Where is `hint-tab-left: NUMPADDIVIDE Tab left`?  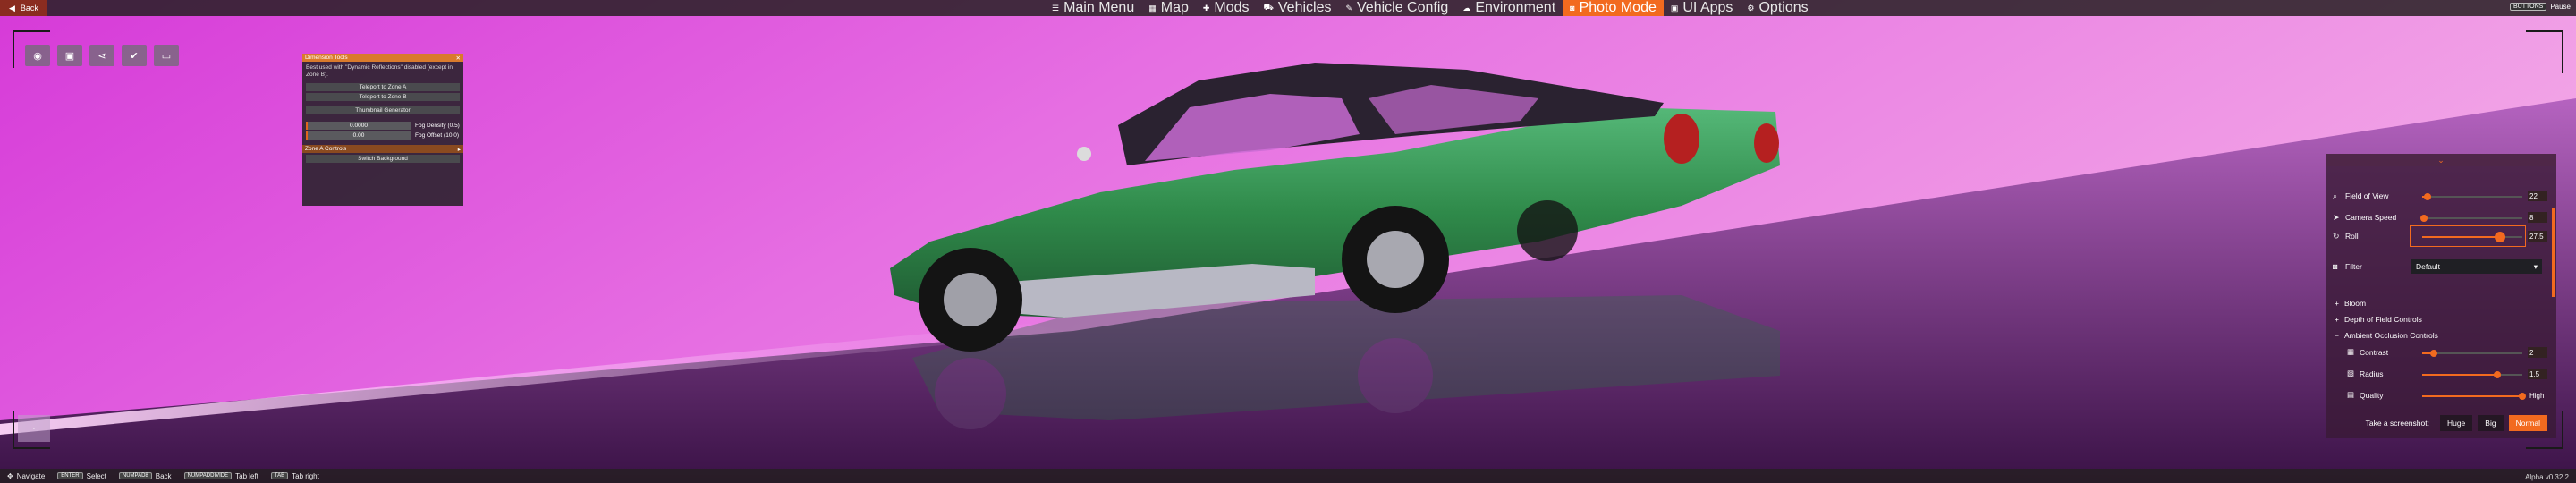 hint-tab-left: NUMPADDIVIDE Tab left is located at coordinates (220, 475).